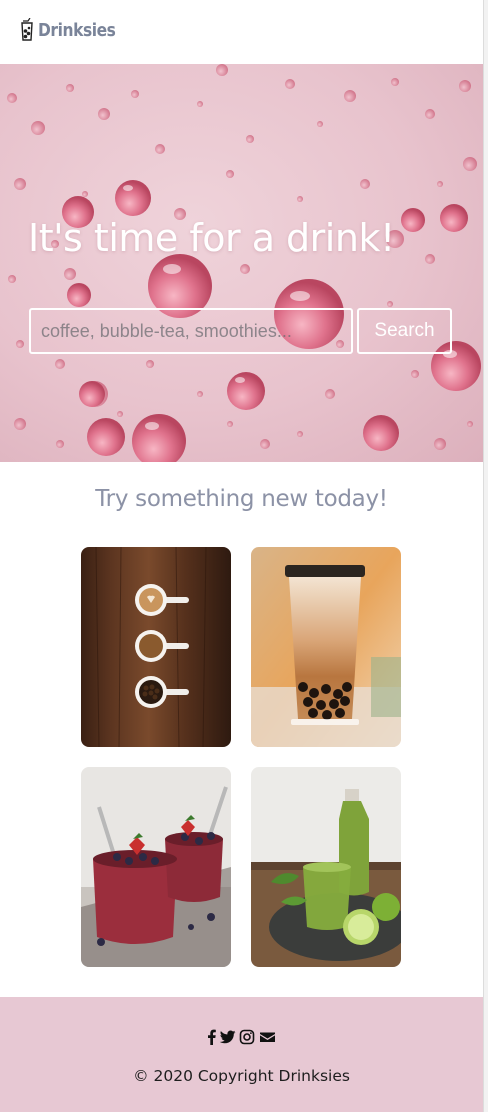  I want to click on search-input, so click(191, 331).